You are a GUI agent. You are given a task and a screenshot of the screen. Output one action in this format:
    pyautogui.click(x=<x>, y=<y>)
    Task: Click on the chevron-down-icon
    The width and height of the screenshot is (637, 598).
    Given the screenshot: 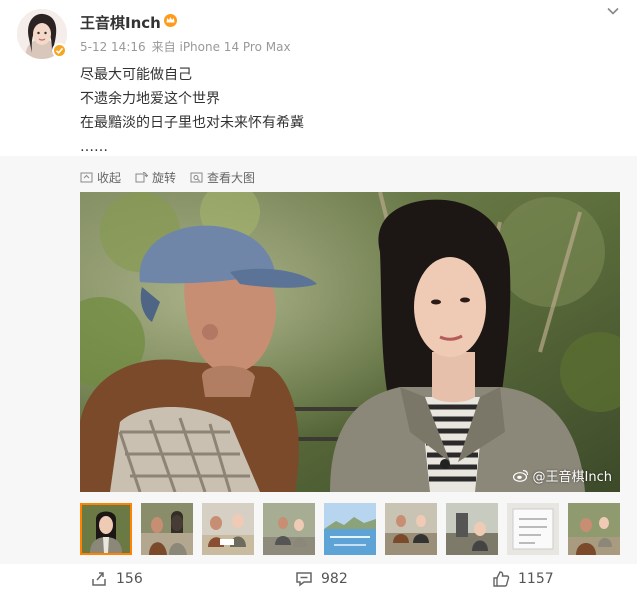 What is the action you would take?
    pyautogui.click(x=613, y=11)
    